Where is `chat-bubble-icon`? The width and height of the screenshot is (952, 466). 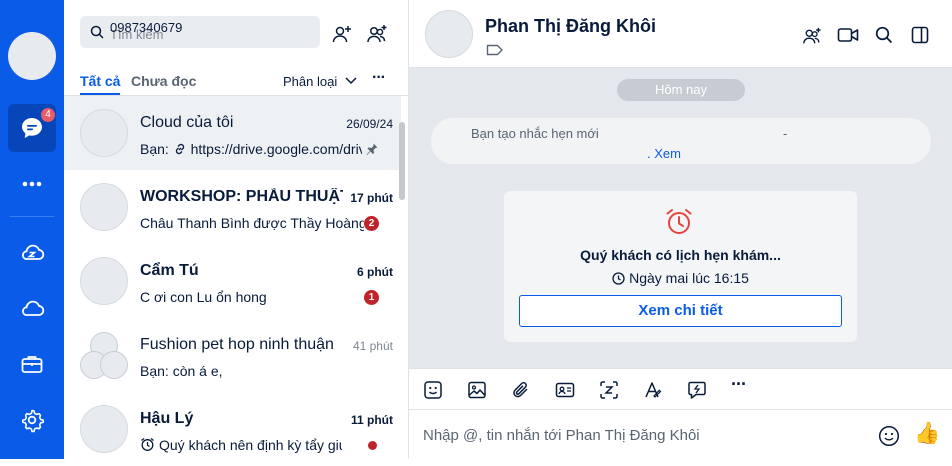 chat-bubble-icon is located at coordinates (32, 128).